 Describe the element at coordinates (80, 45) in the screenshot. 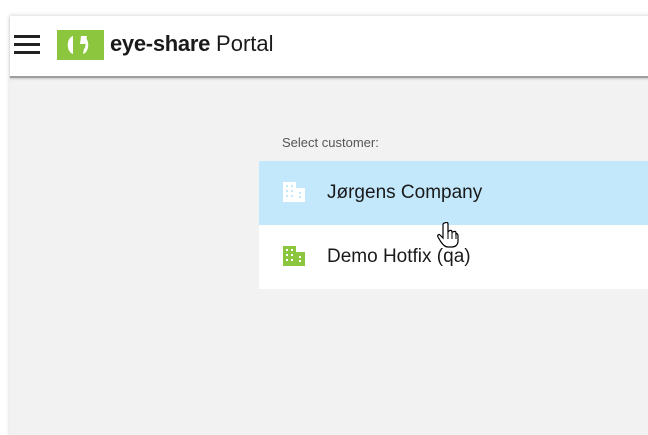

I see `eye-share-logo-icon` at that location.